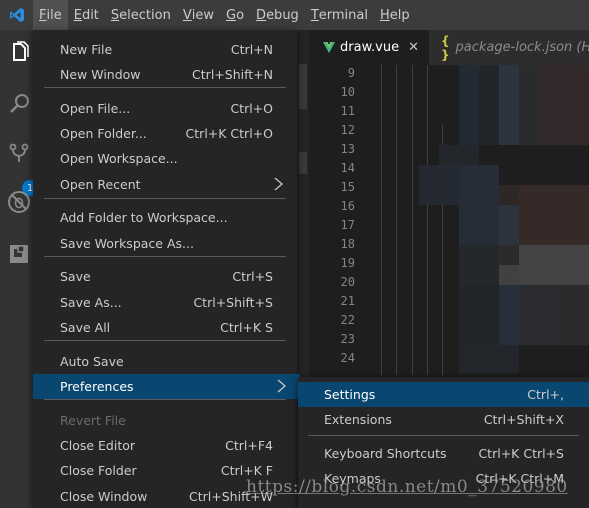 This screenshot has height=508, width=589. I want to click on menu-help: Help, so click(395, 15).